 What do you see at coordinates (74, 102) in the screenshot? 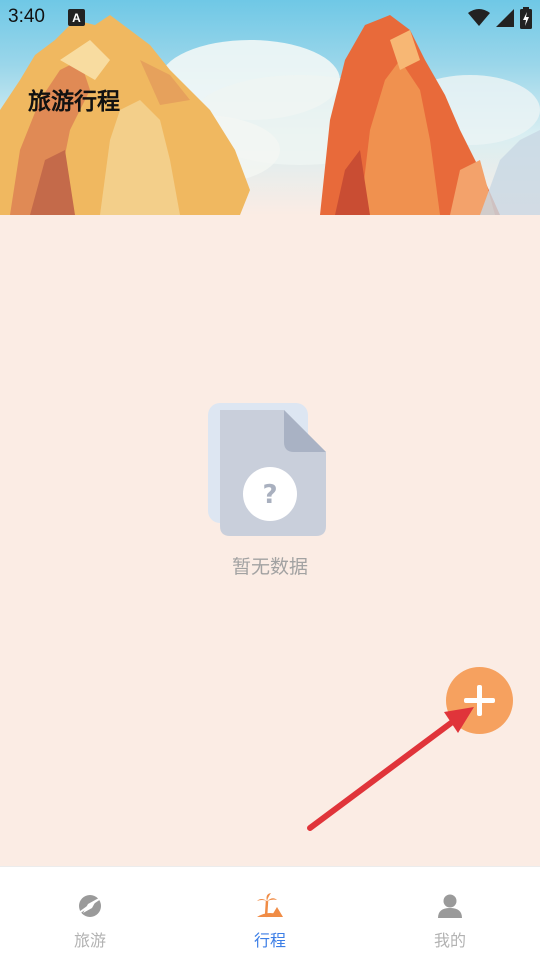
I see `page-title: 旅游行程` at bounding box center [74, 102].